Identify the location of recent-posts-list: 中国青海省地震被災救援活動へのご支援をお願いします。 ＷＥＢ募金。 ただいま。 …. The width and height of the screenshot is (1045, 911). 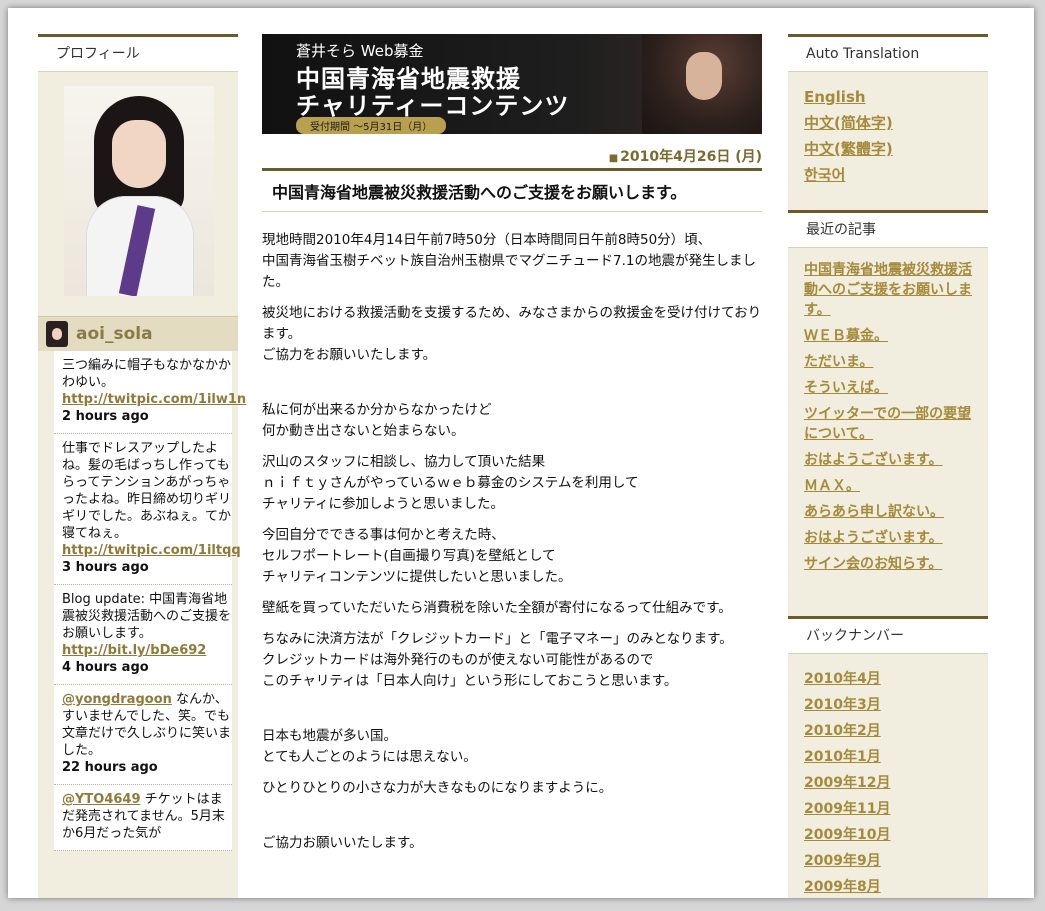
(888, 417).